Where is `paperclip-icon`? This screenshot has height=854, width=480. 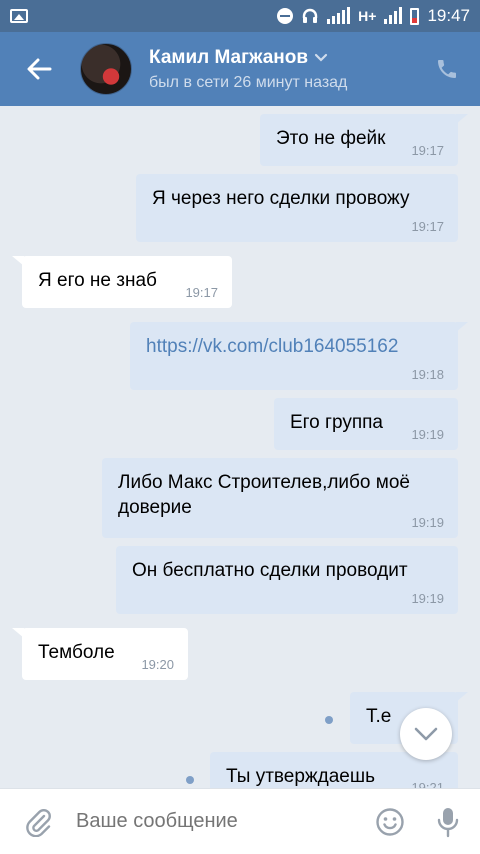
paperclip-icon is located at coordinates (38, 822).